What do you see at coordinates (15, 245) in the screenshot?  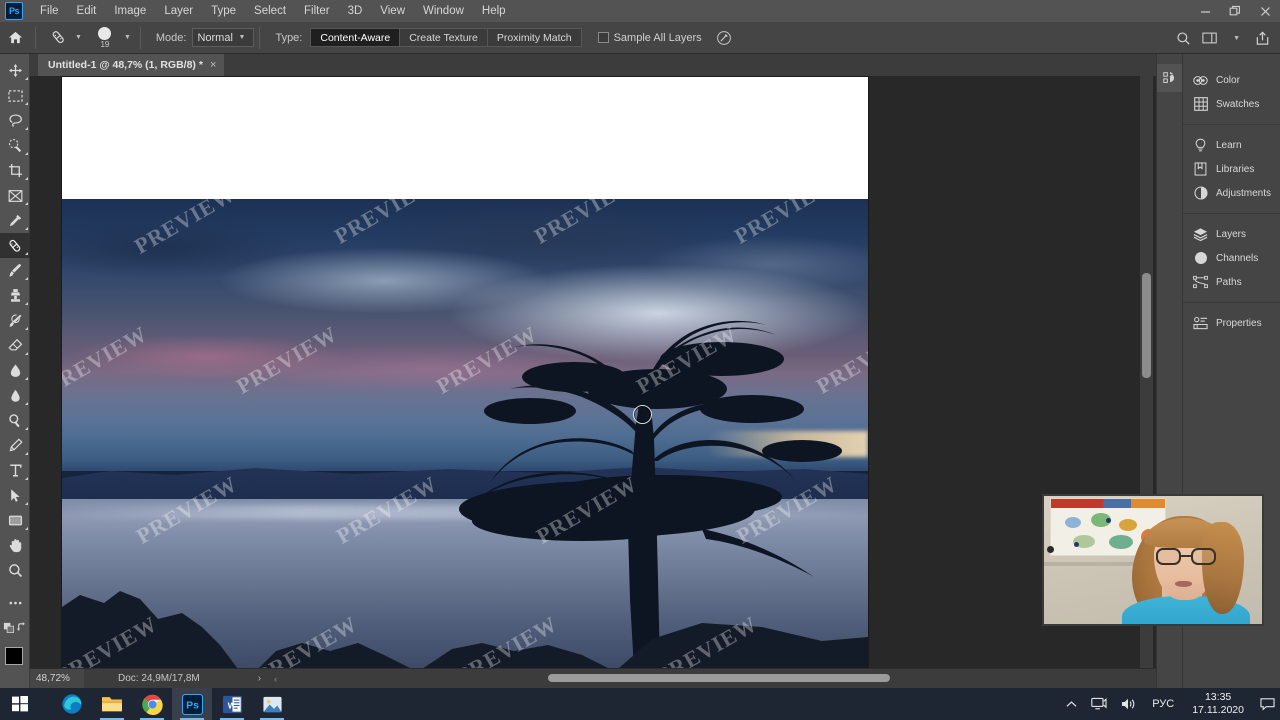 I see `spot-healing-brush-tool` at bounding box center [15, 245].